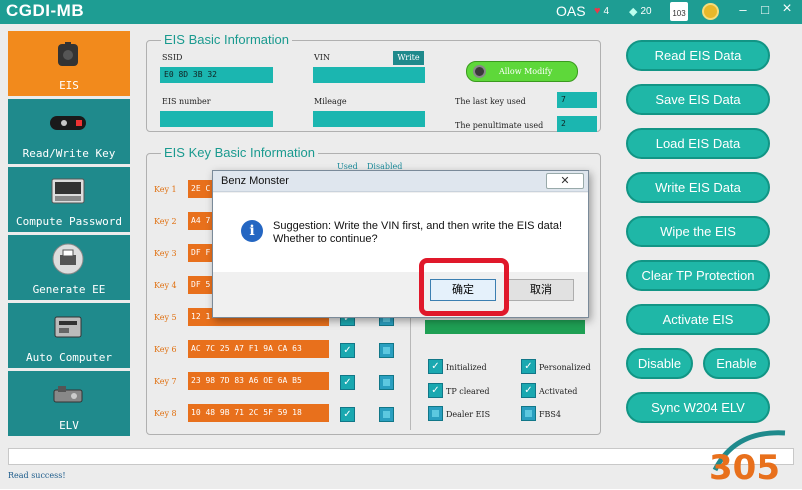 This screenshot has width=802, height=490. I want to click on divider, so click(410, 370).